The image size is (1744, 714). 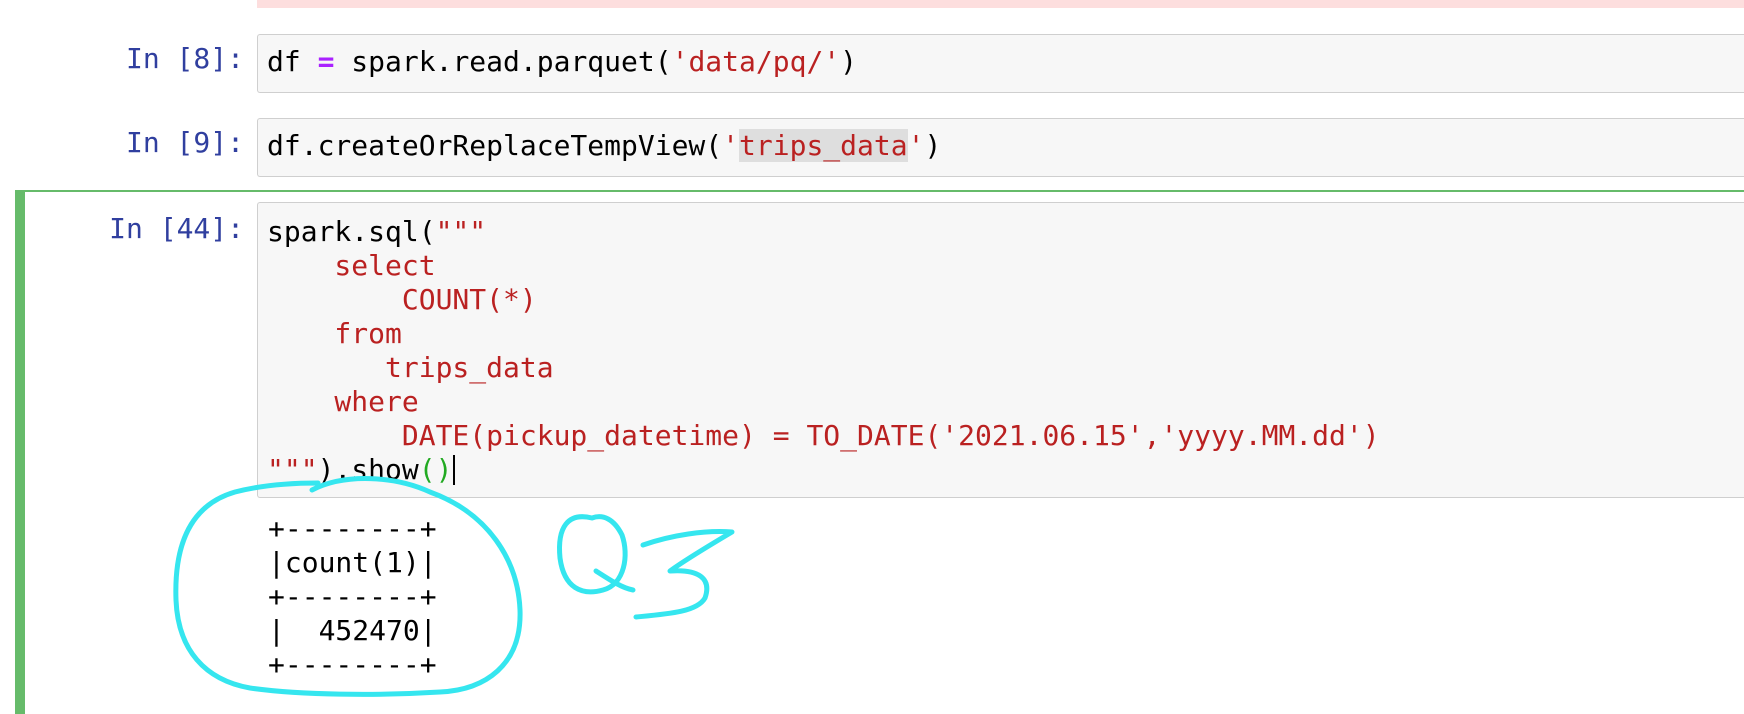 I want to click on cell-prompt: In [44]:, so click(x=176, y=228).